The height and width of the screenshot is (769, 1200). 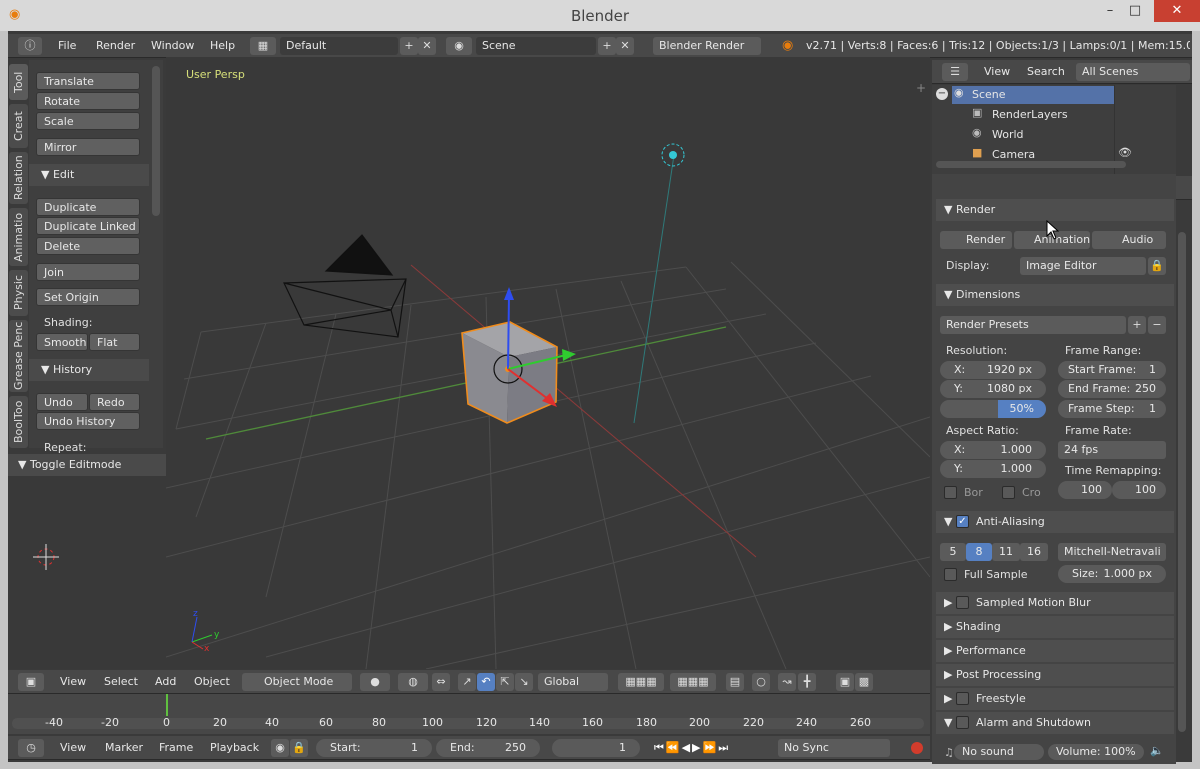 What do you see at coordinates (1055, 627) in the screenshot?
I see `shading-section: ▶ Shading` at bounding box center [1055, 627].